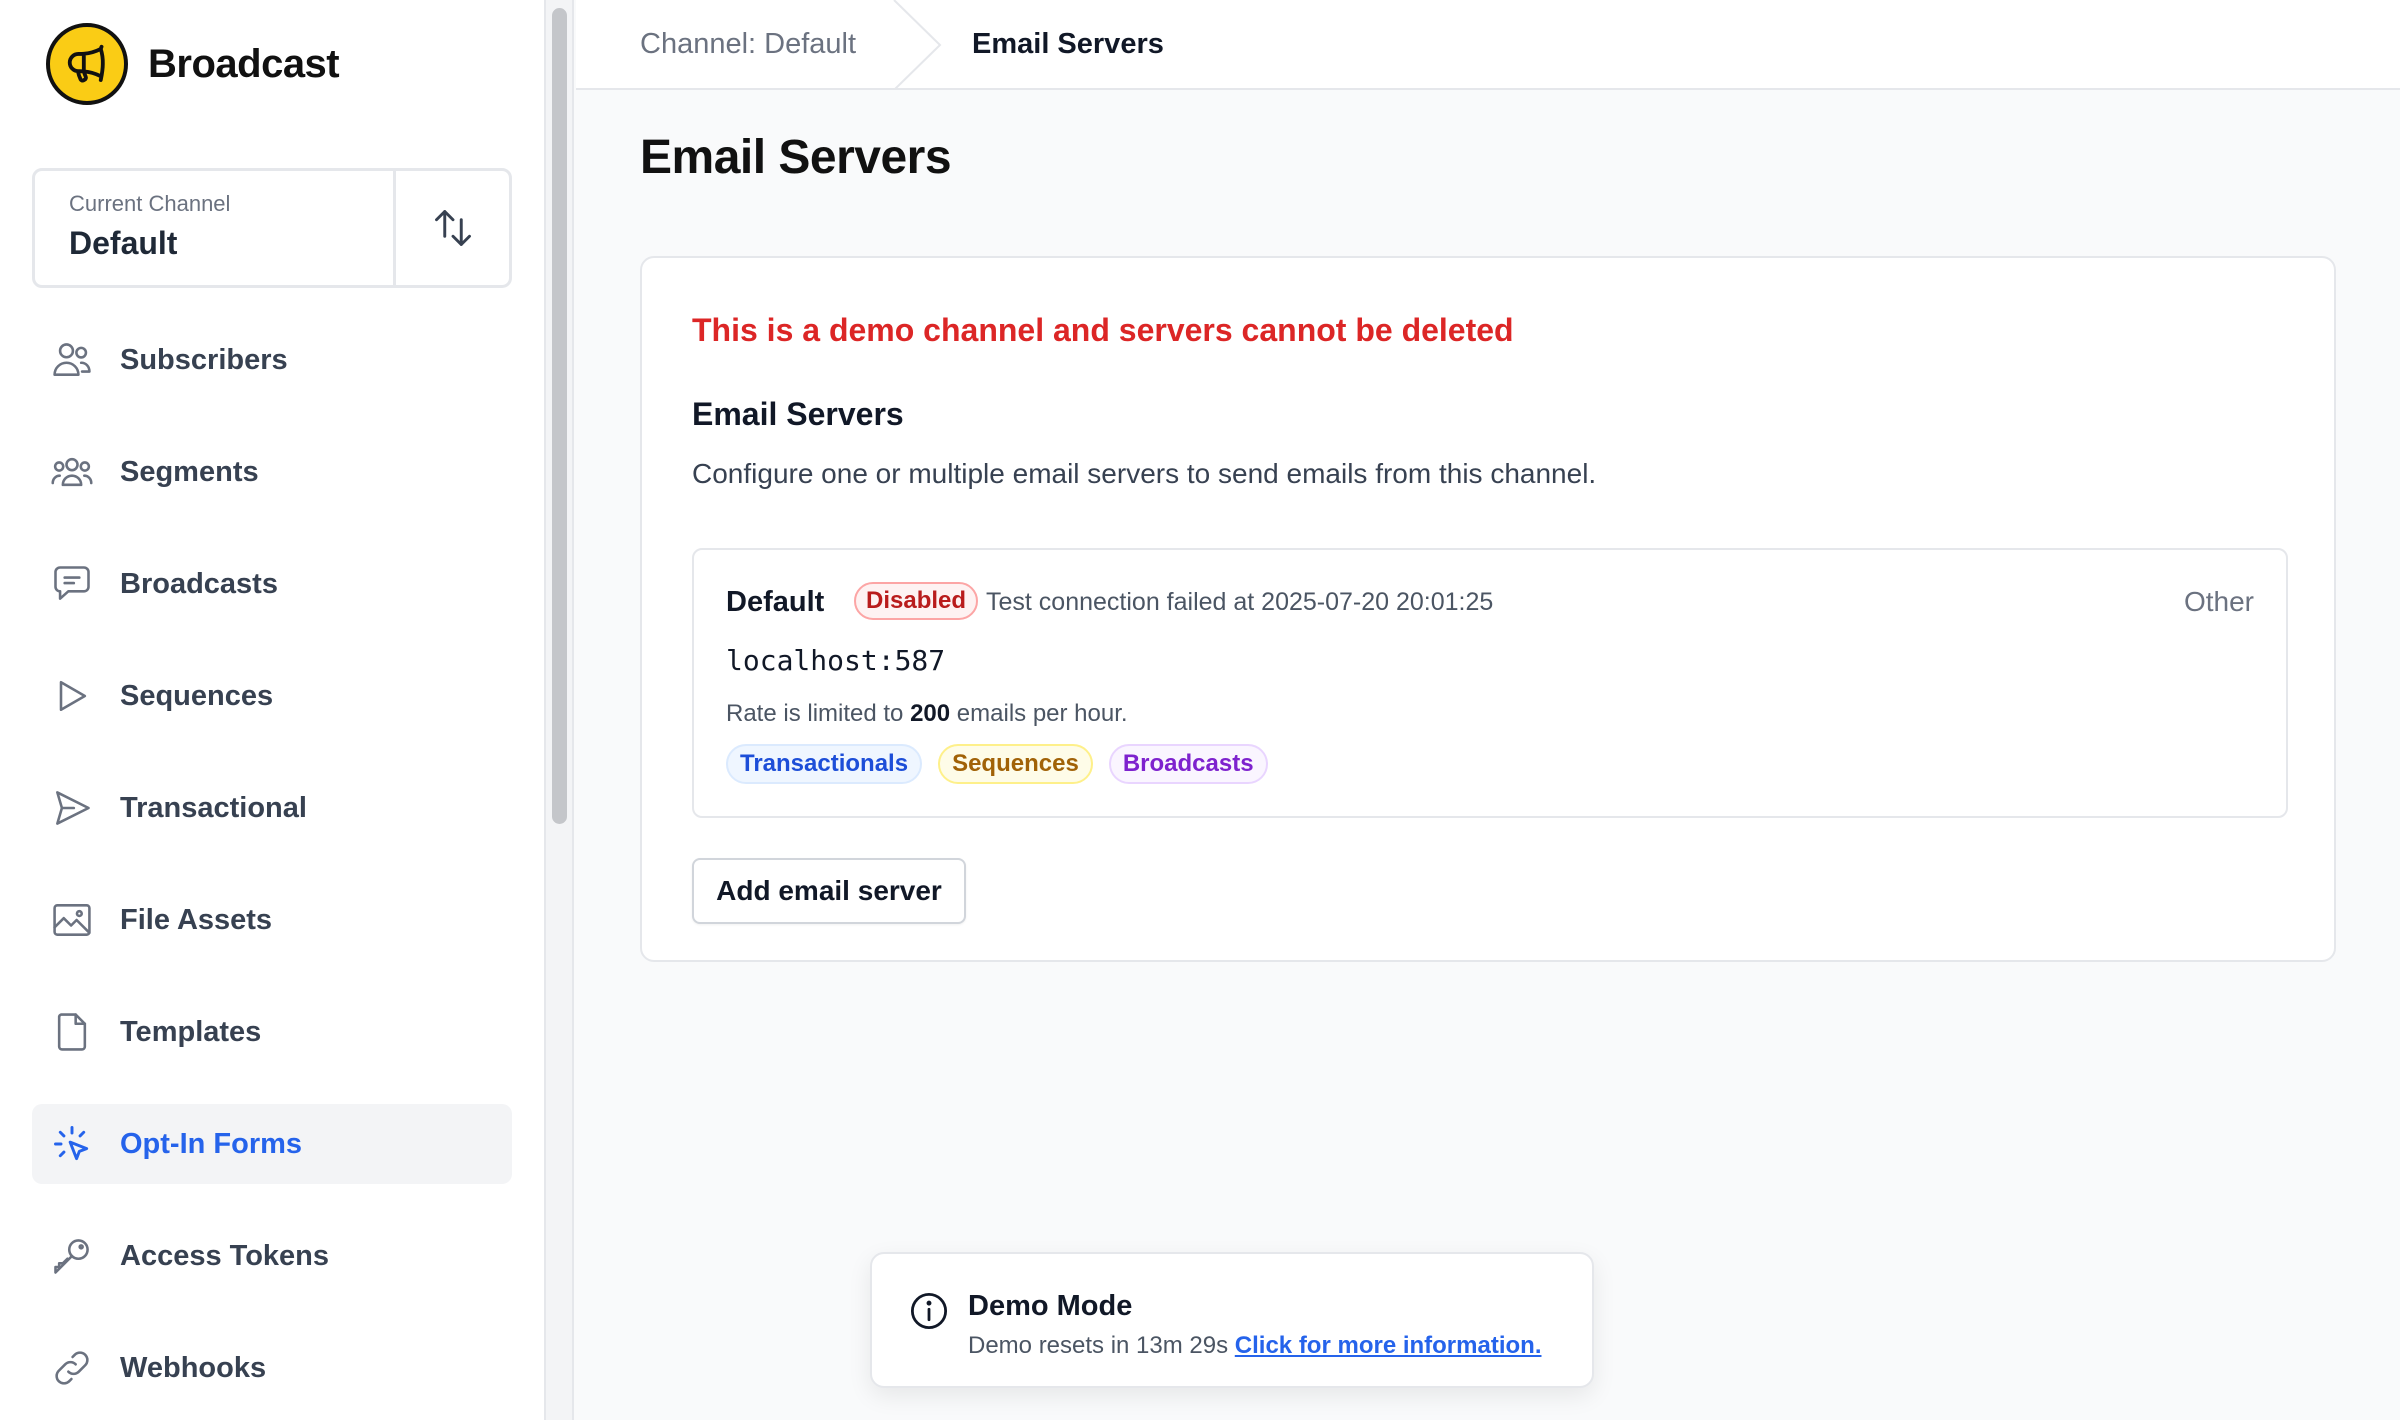  I want to click on sidebar-item-subscribers: Subscribers, so click(272, 360).